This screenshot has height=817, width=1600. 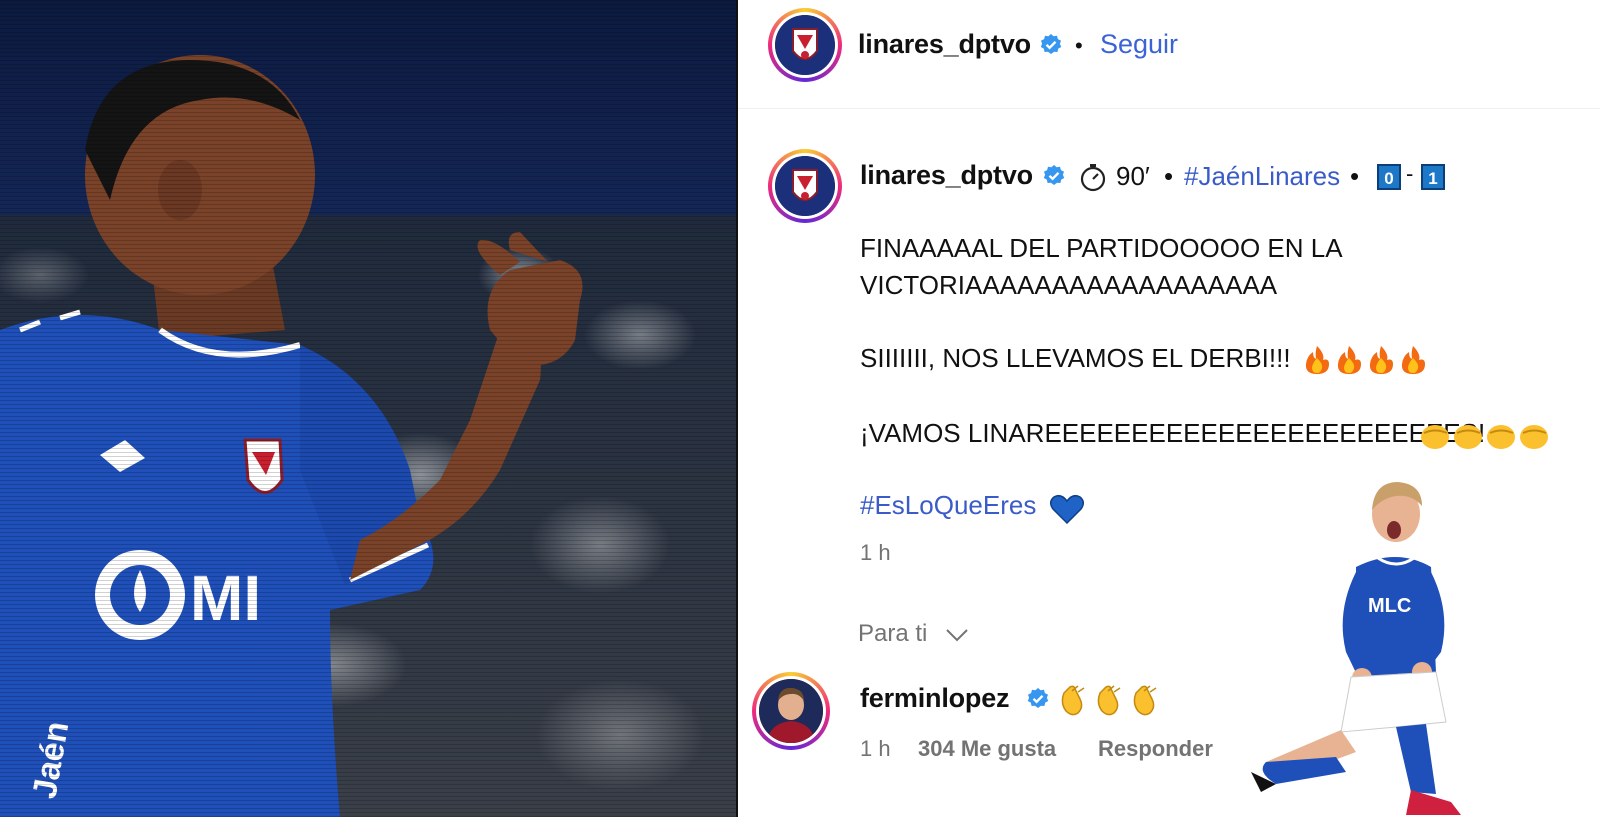 I want to click on header-avatar, so click(x=805, y=45).